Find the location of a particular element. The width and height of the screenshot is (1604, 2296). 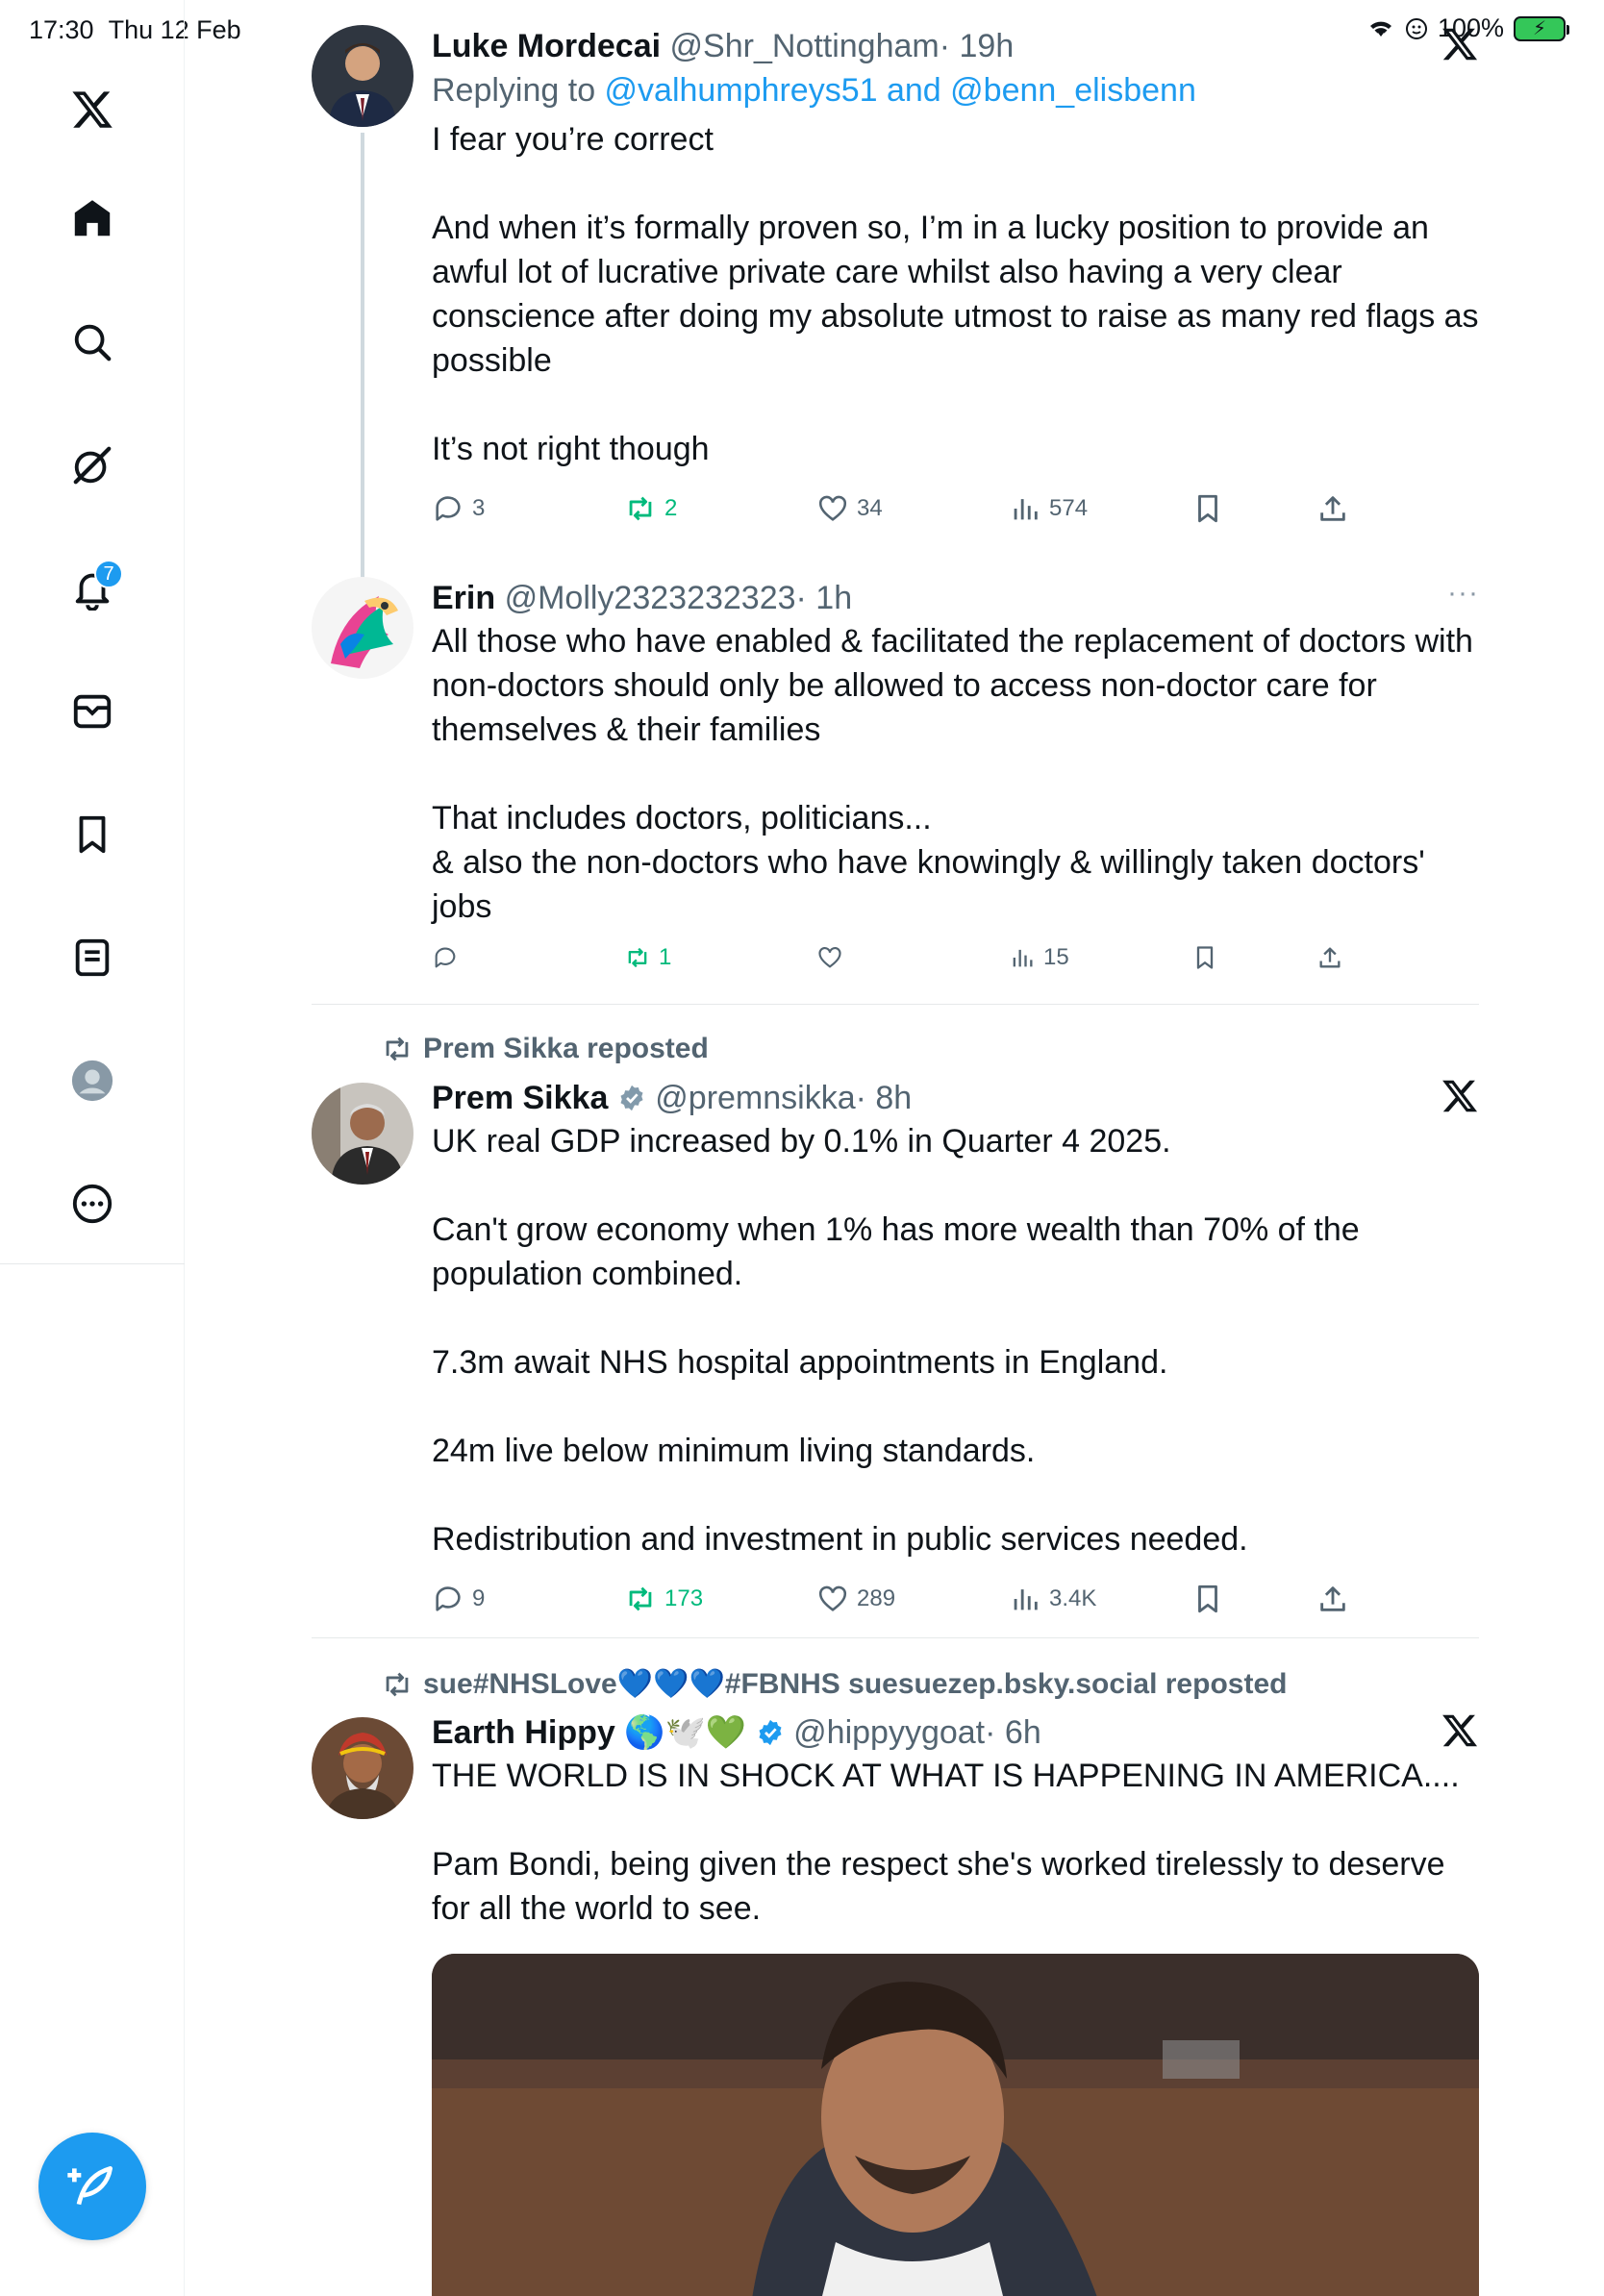

reply-button: 3 is located at coordinates (458, 508).